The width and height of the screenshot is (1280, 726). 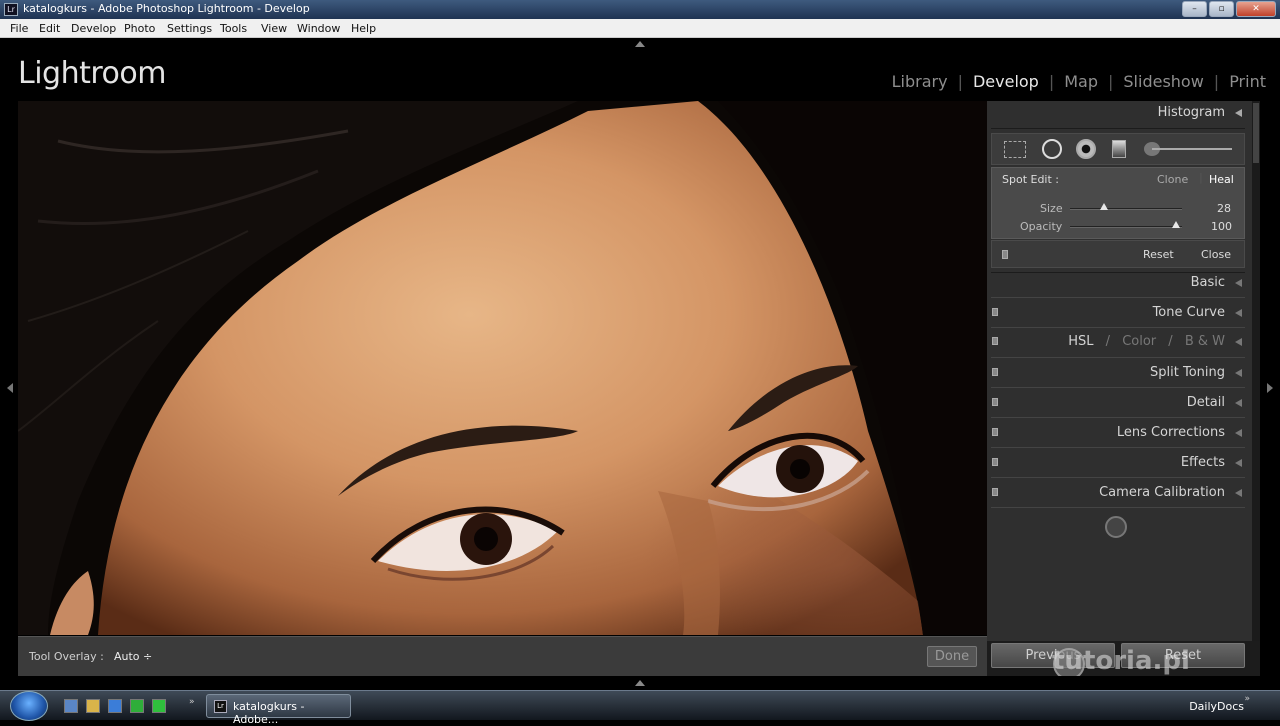 I want to click on graduated-filter-icon, so click(x=1119, y=149).